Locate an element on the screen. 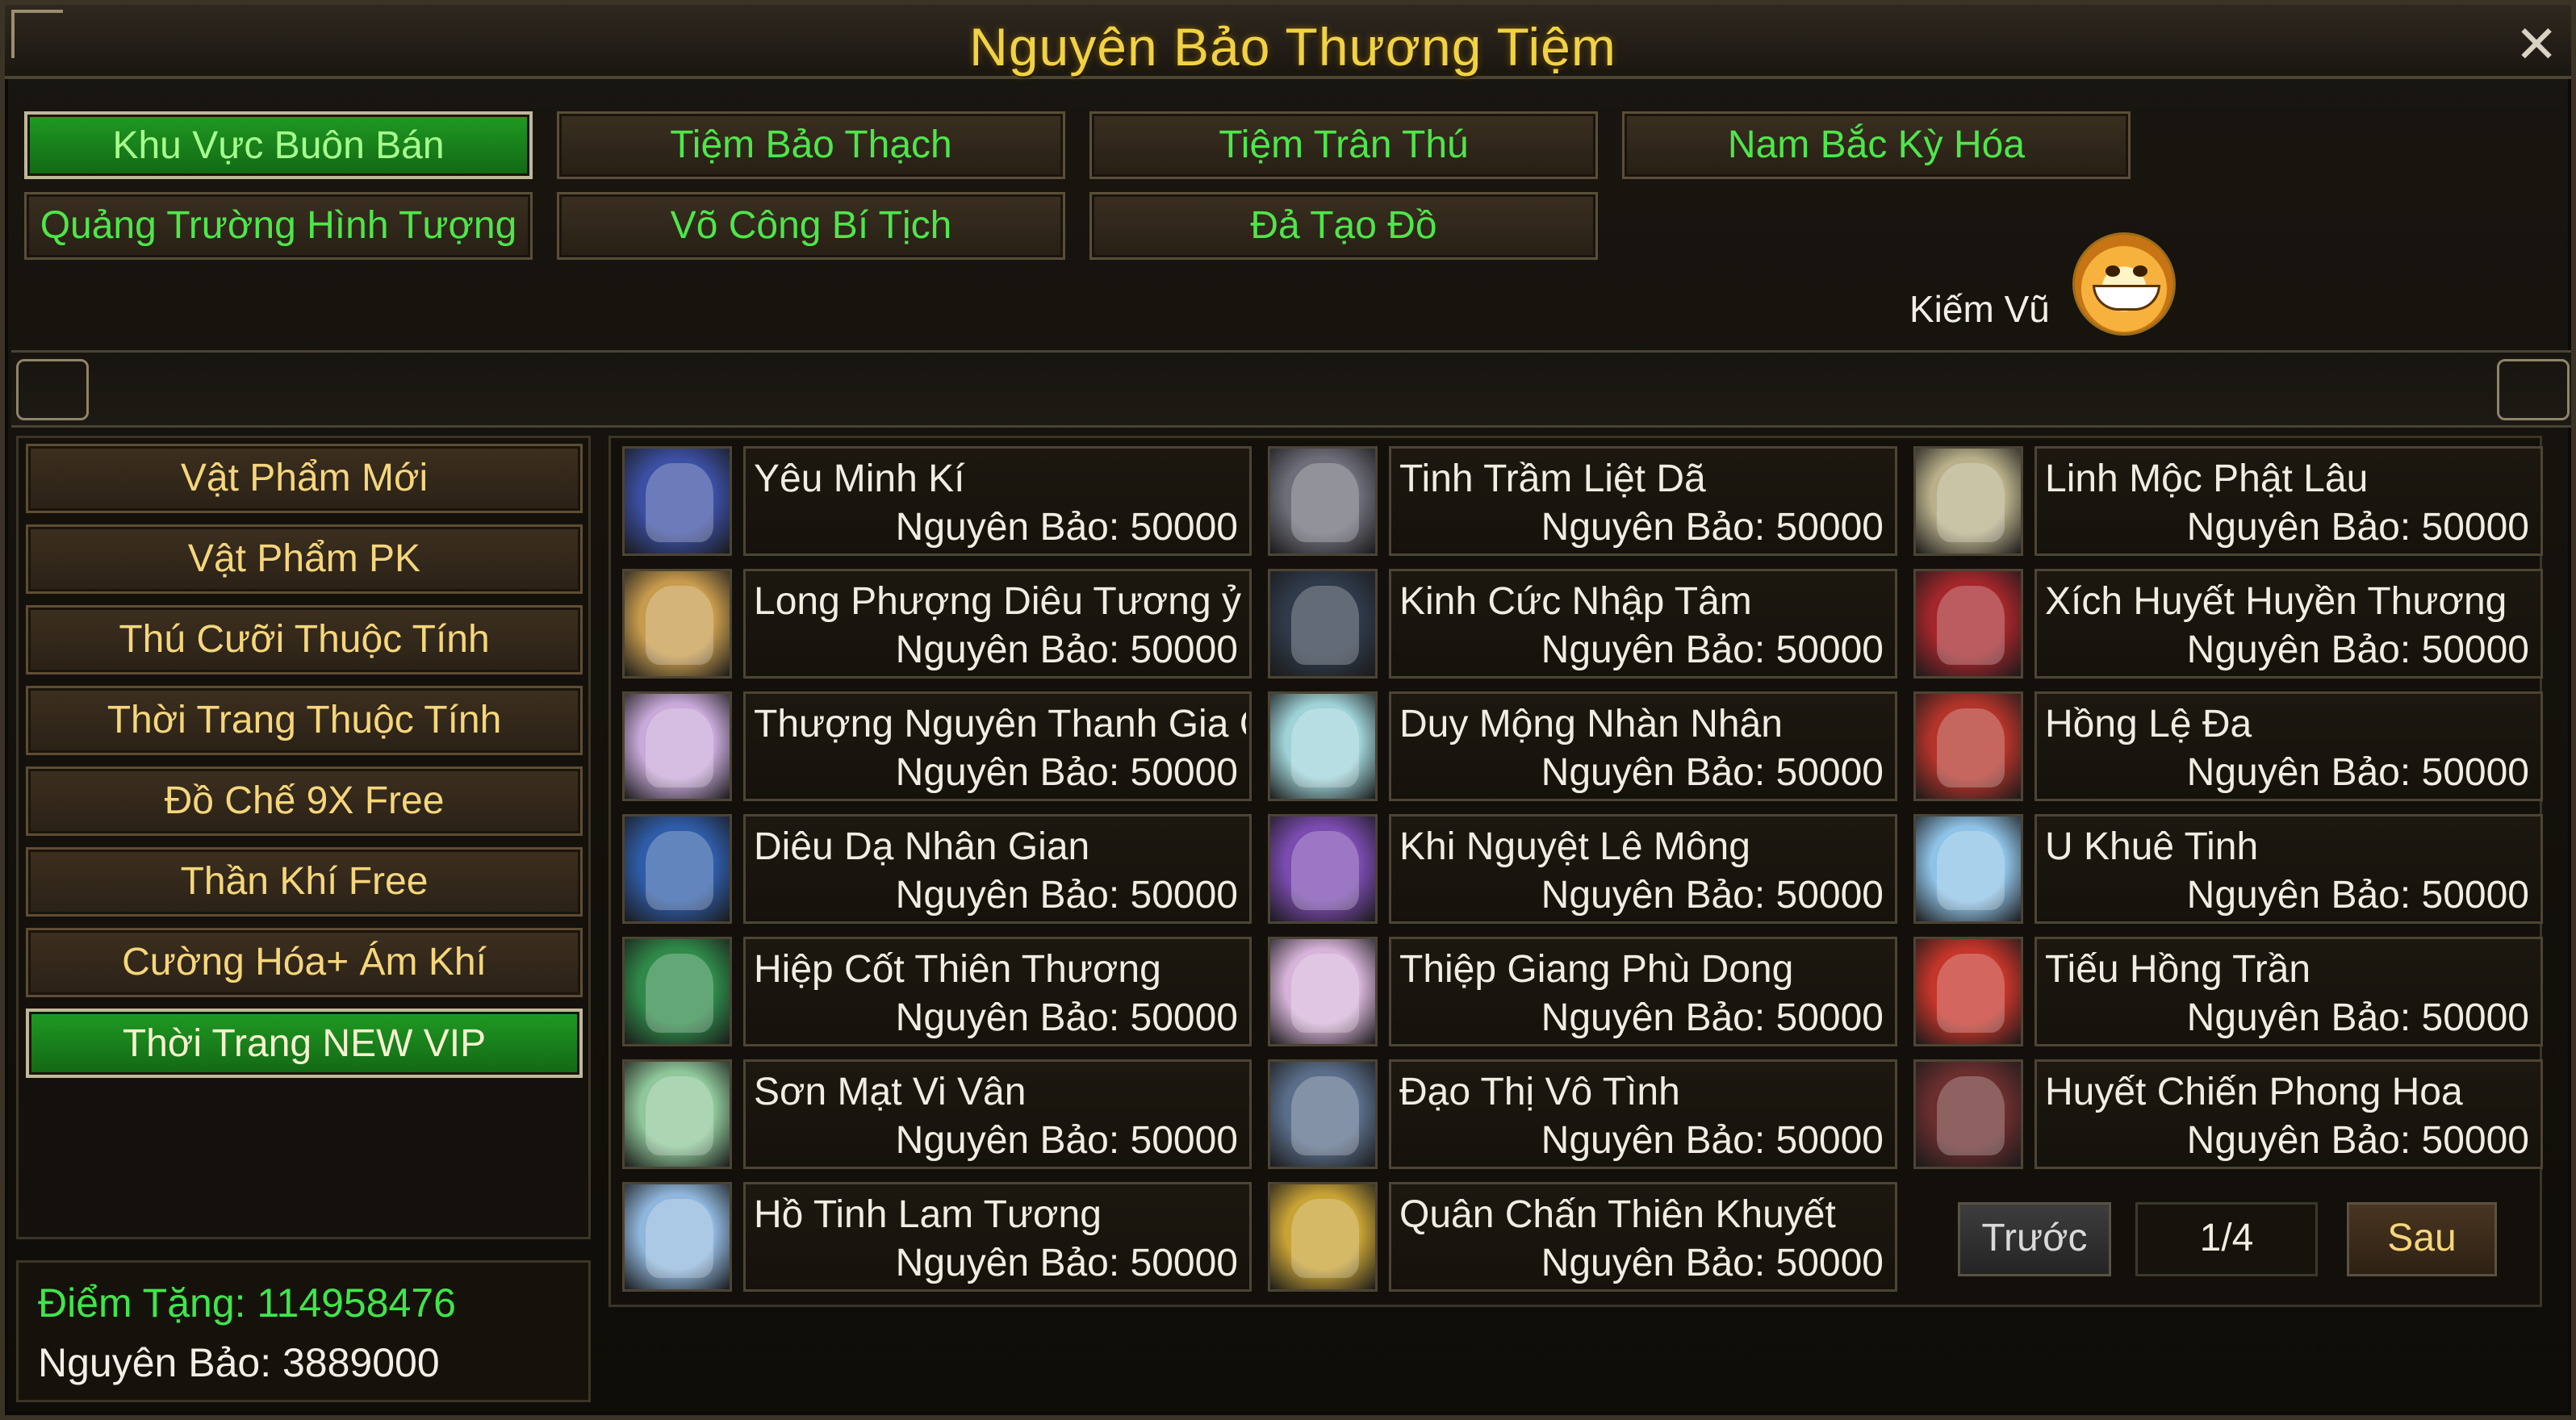  category-item: Thời Trang Thuộc Tính is located at coordinates (304, 720).